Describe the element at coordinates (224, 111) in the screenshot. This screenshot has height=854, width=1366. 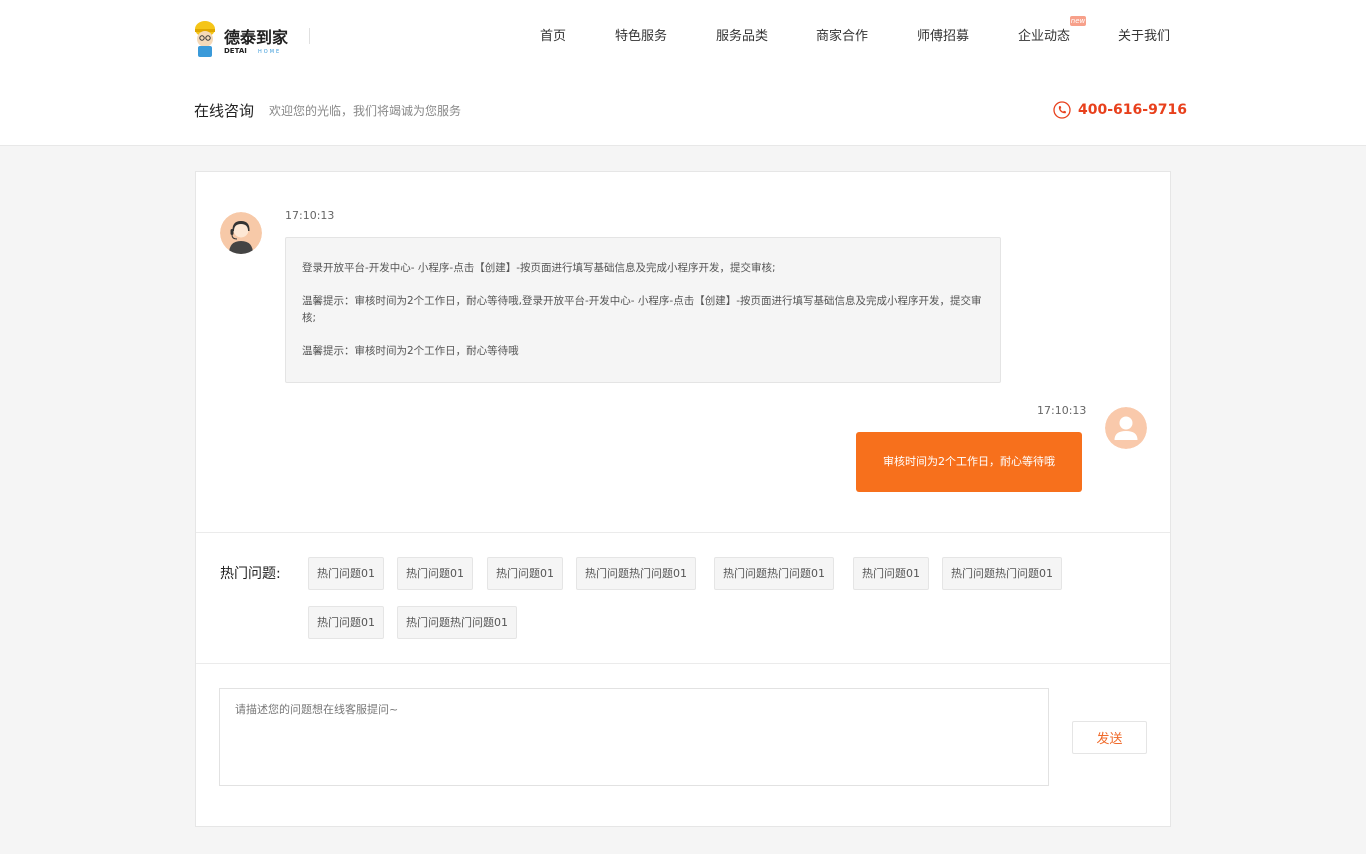
I see `page-title: 在线咨询` at that location.